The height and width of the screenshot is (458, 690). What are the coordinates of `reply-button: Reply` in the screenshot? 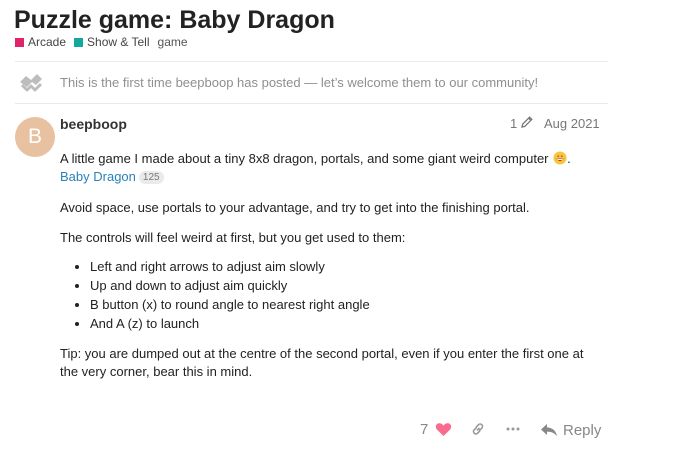 It's located at (570, 430).